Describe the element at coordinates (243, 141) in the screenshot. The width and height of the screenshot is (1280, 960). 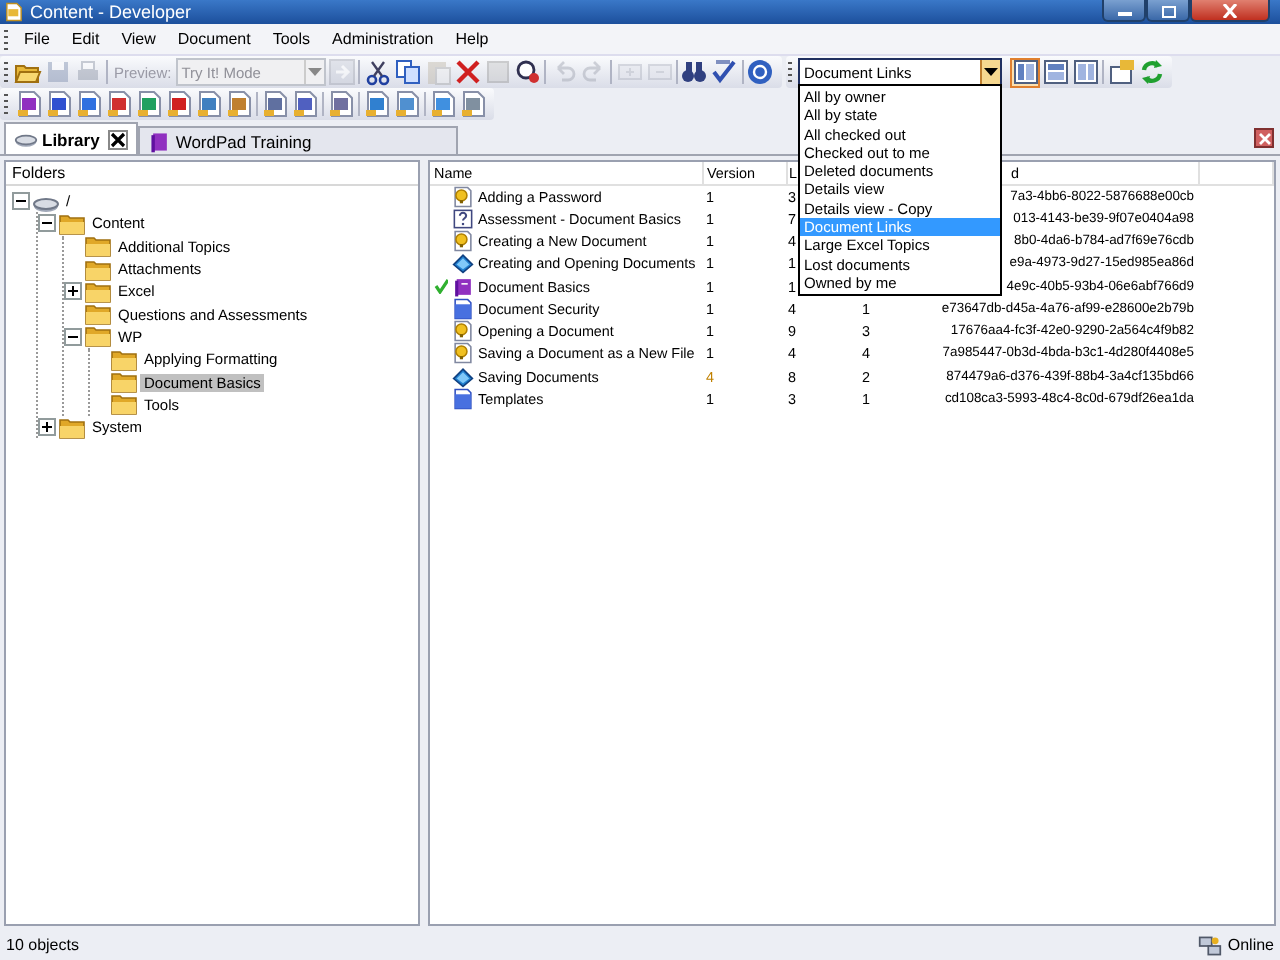
I see `tab-label: WordPad Training` at that location.